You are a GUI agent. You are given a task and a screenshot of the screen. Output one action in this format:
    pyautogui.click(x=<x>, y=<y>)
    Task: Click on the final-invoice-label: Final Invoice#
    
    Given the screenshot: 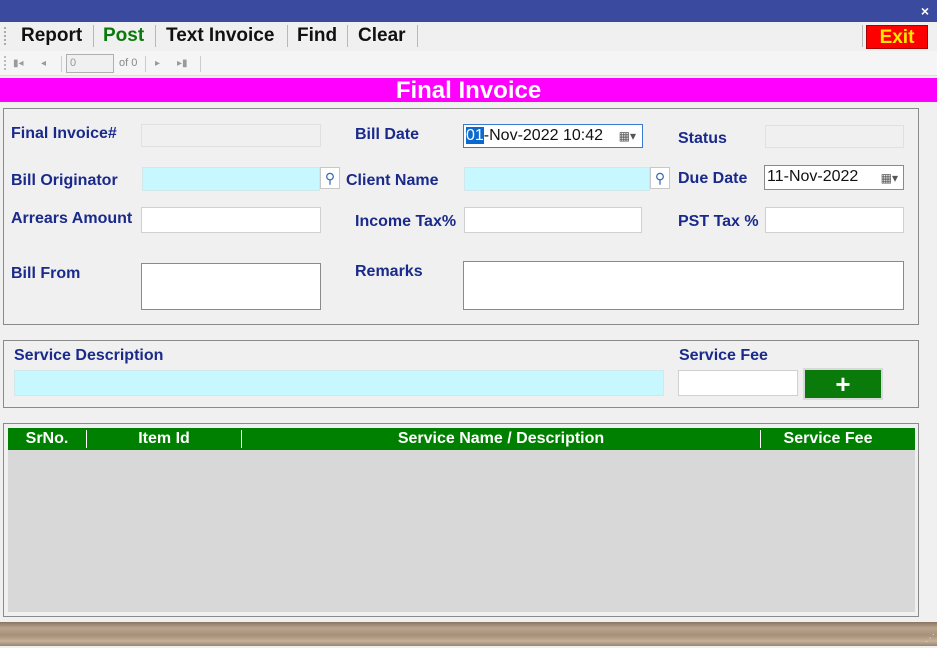 What is the action you would take?
    pyautogui.click(x=64, y=133)
    